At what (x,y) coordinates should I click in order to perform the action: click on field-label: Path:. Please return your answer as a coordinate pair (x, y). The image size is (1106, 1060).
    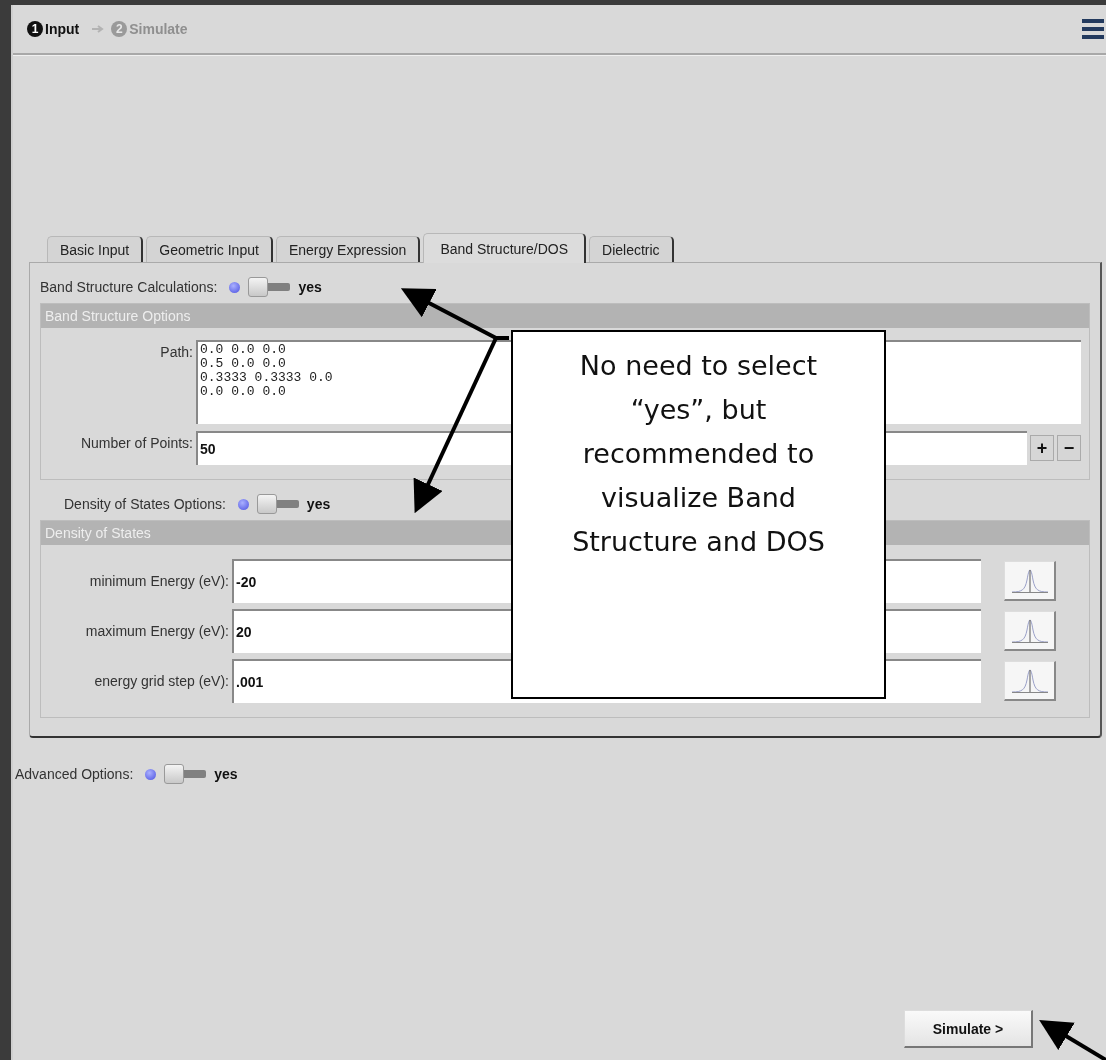
    Looking at the image, I should click on (176, 351).